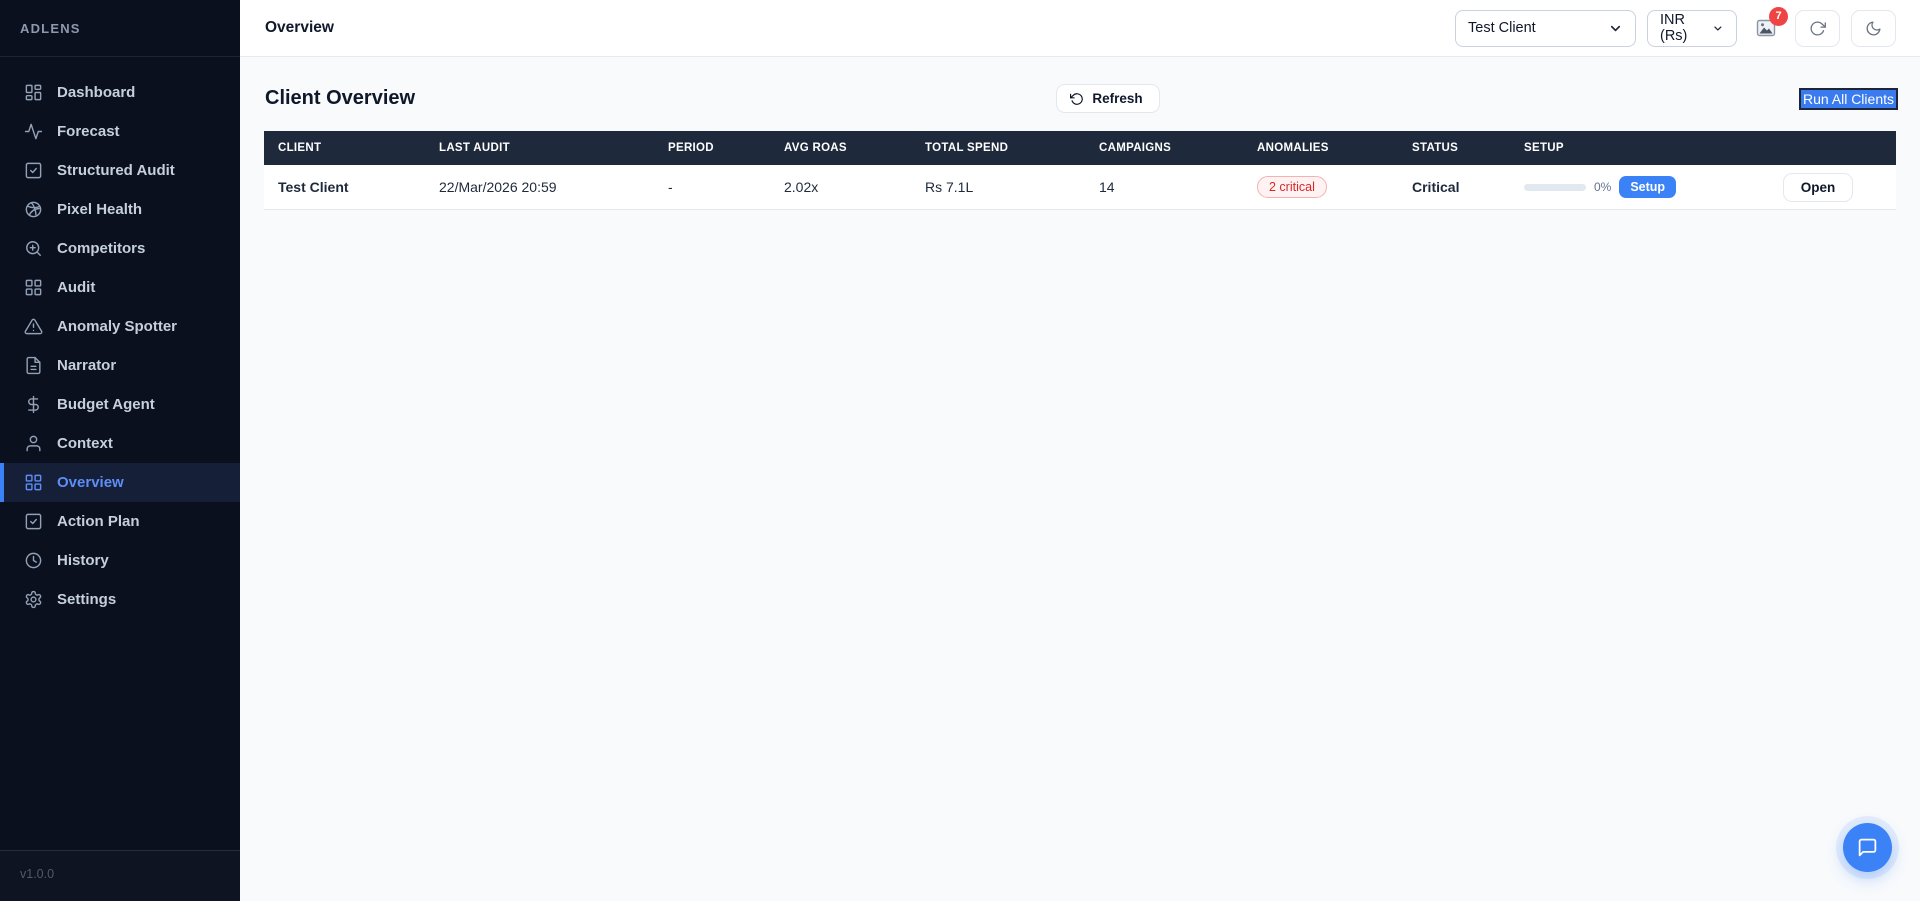 The width and height of the screenshot is (1920, 901). I want to click on sidebar-item-competitors: Competitors, so click(120, 248).